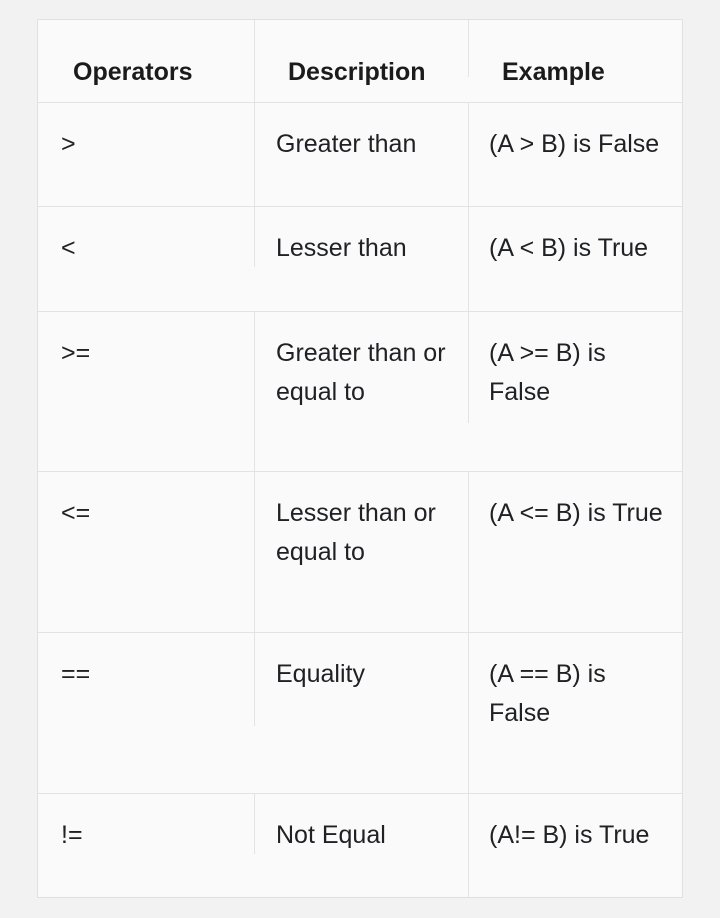  I want to click on cell-description: Greater than or equal to, so click(361, 391).